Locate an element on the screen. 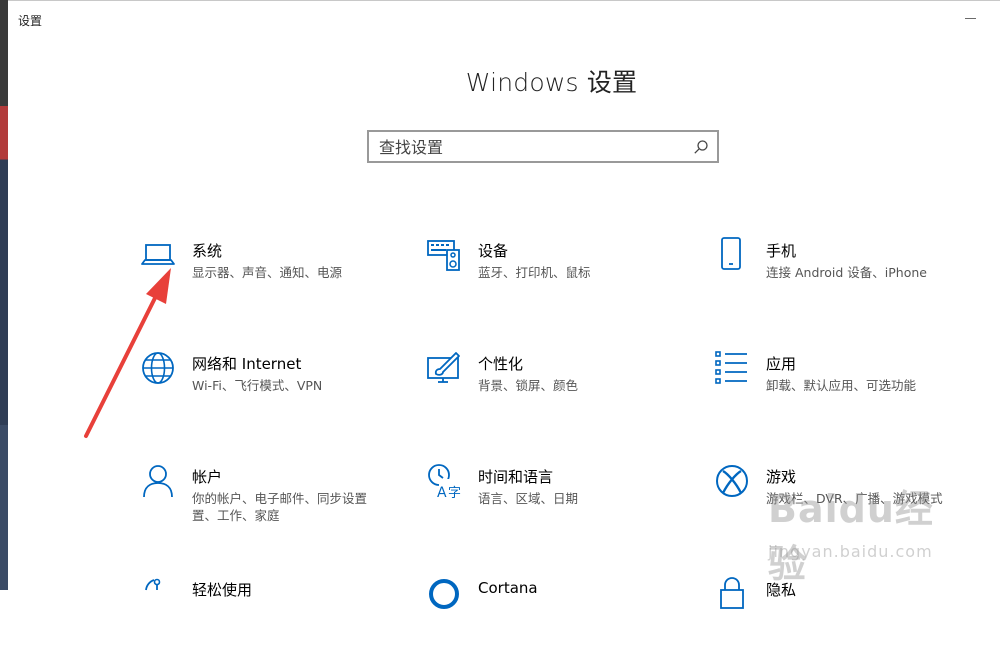 The width and height of the screenshot is (1000, 646). minimize-button is located at coordinates (971, 17).